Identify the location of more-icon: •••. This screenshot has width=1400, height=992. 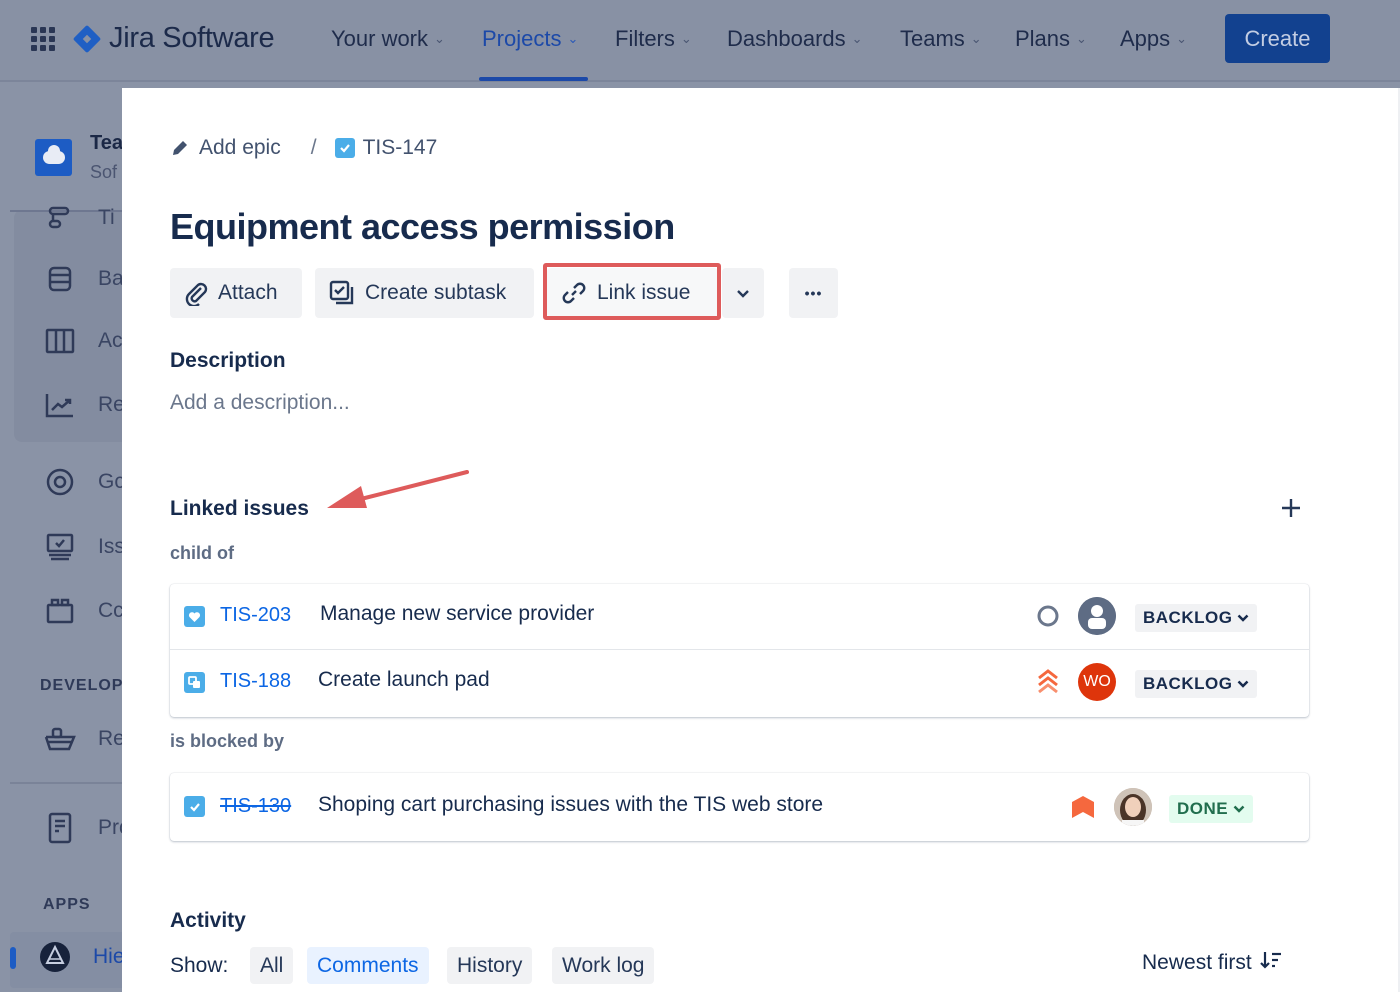
(813, 293).